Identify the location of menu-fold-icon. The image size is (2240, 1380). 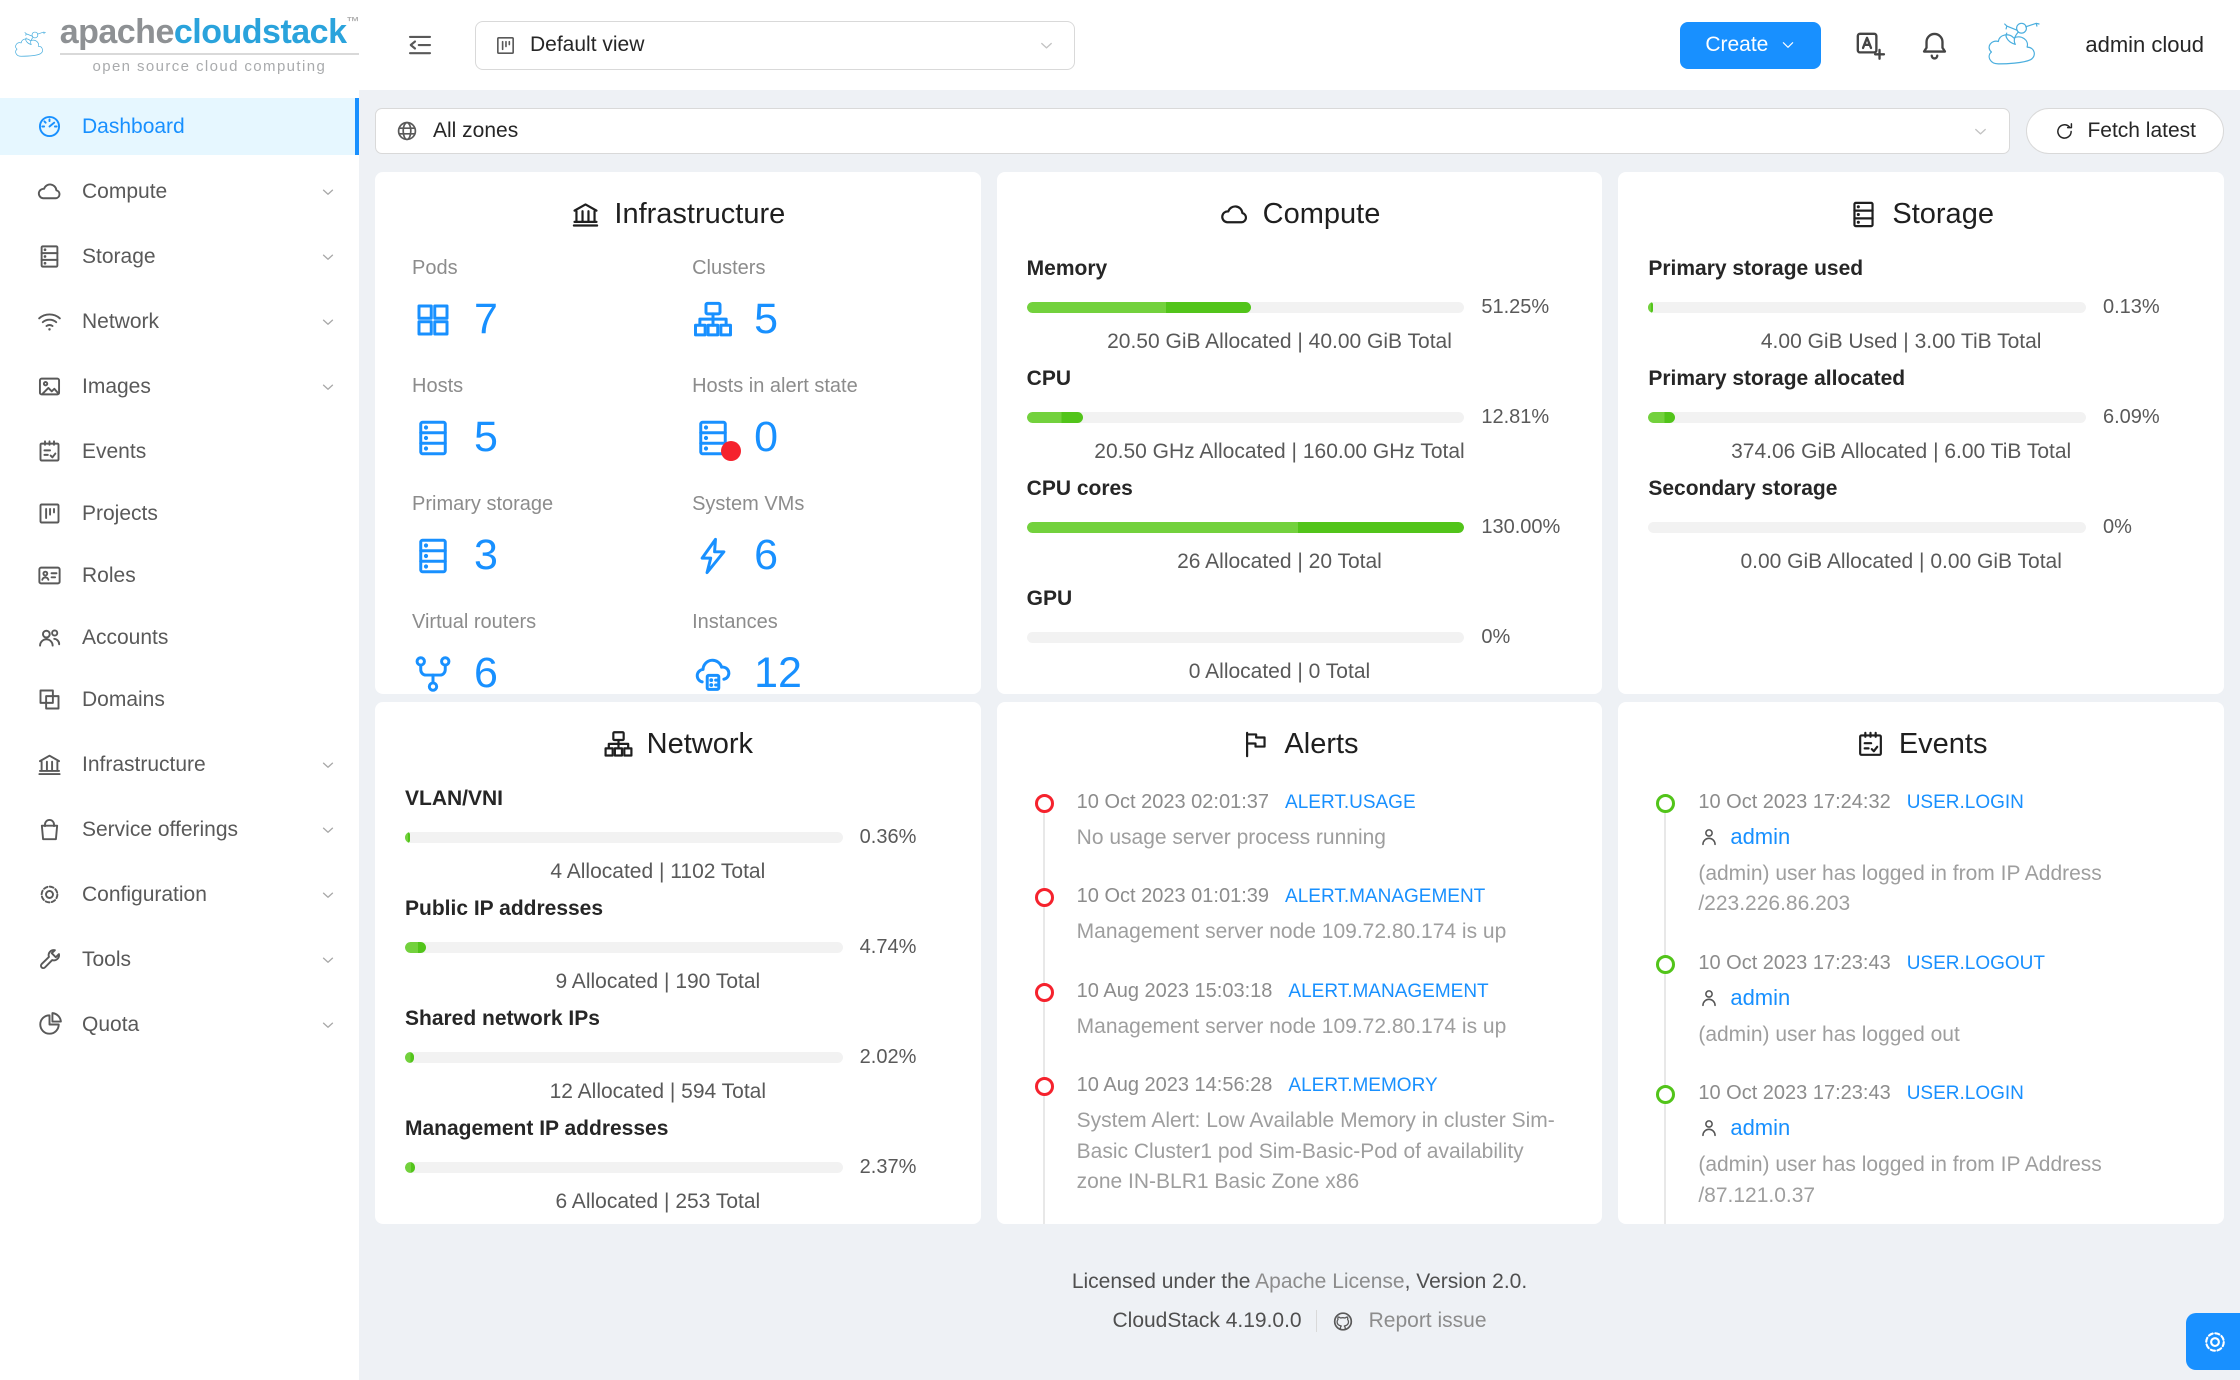
(420, 45).